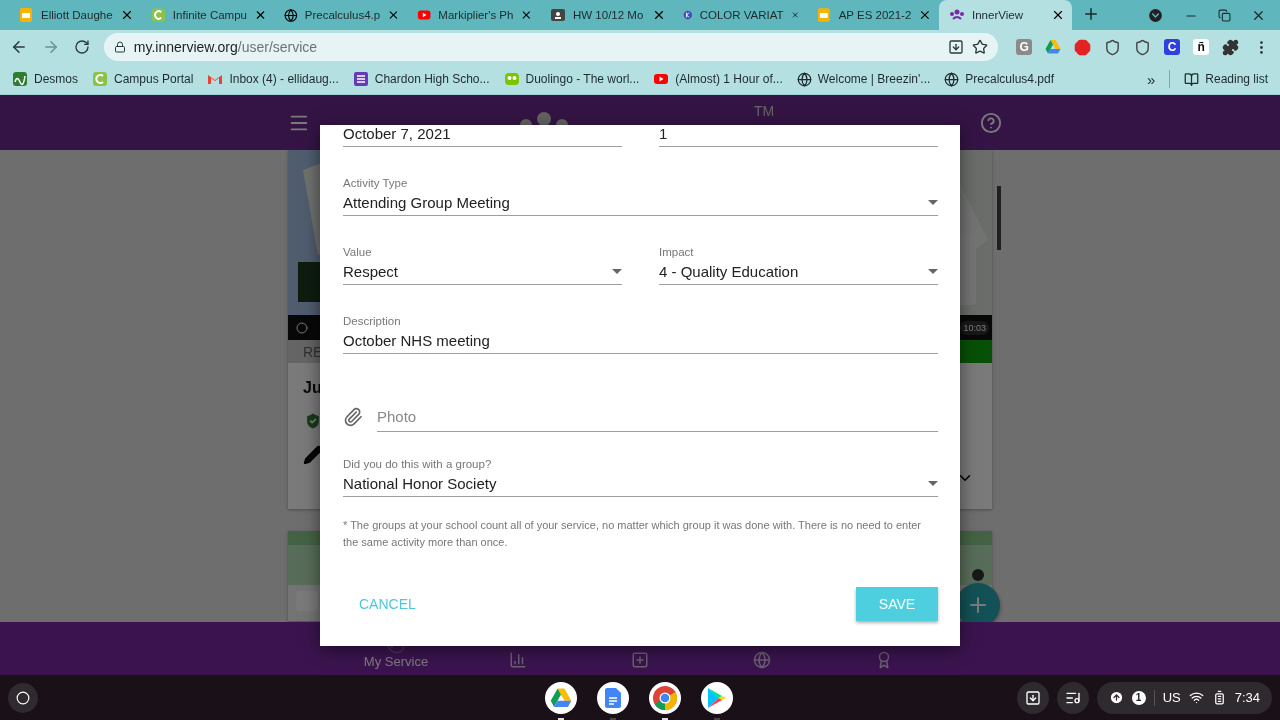 Image resolution: width=1280 pixels, height=720 pixels. What do you see at coordinates (1184, 697) in the screenshot?
I see `status-tray: 1 US 7:34` at bounding box center [1184, 697].